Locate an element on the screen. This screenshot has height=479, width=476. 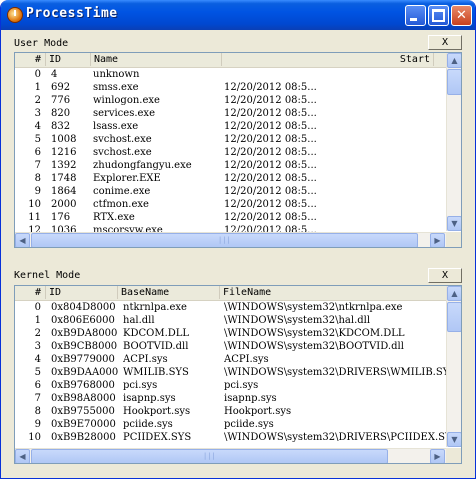
cell-basename: PCIIDEX.SYS is located at coordinates (157, 437).